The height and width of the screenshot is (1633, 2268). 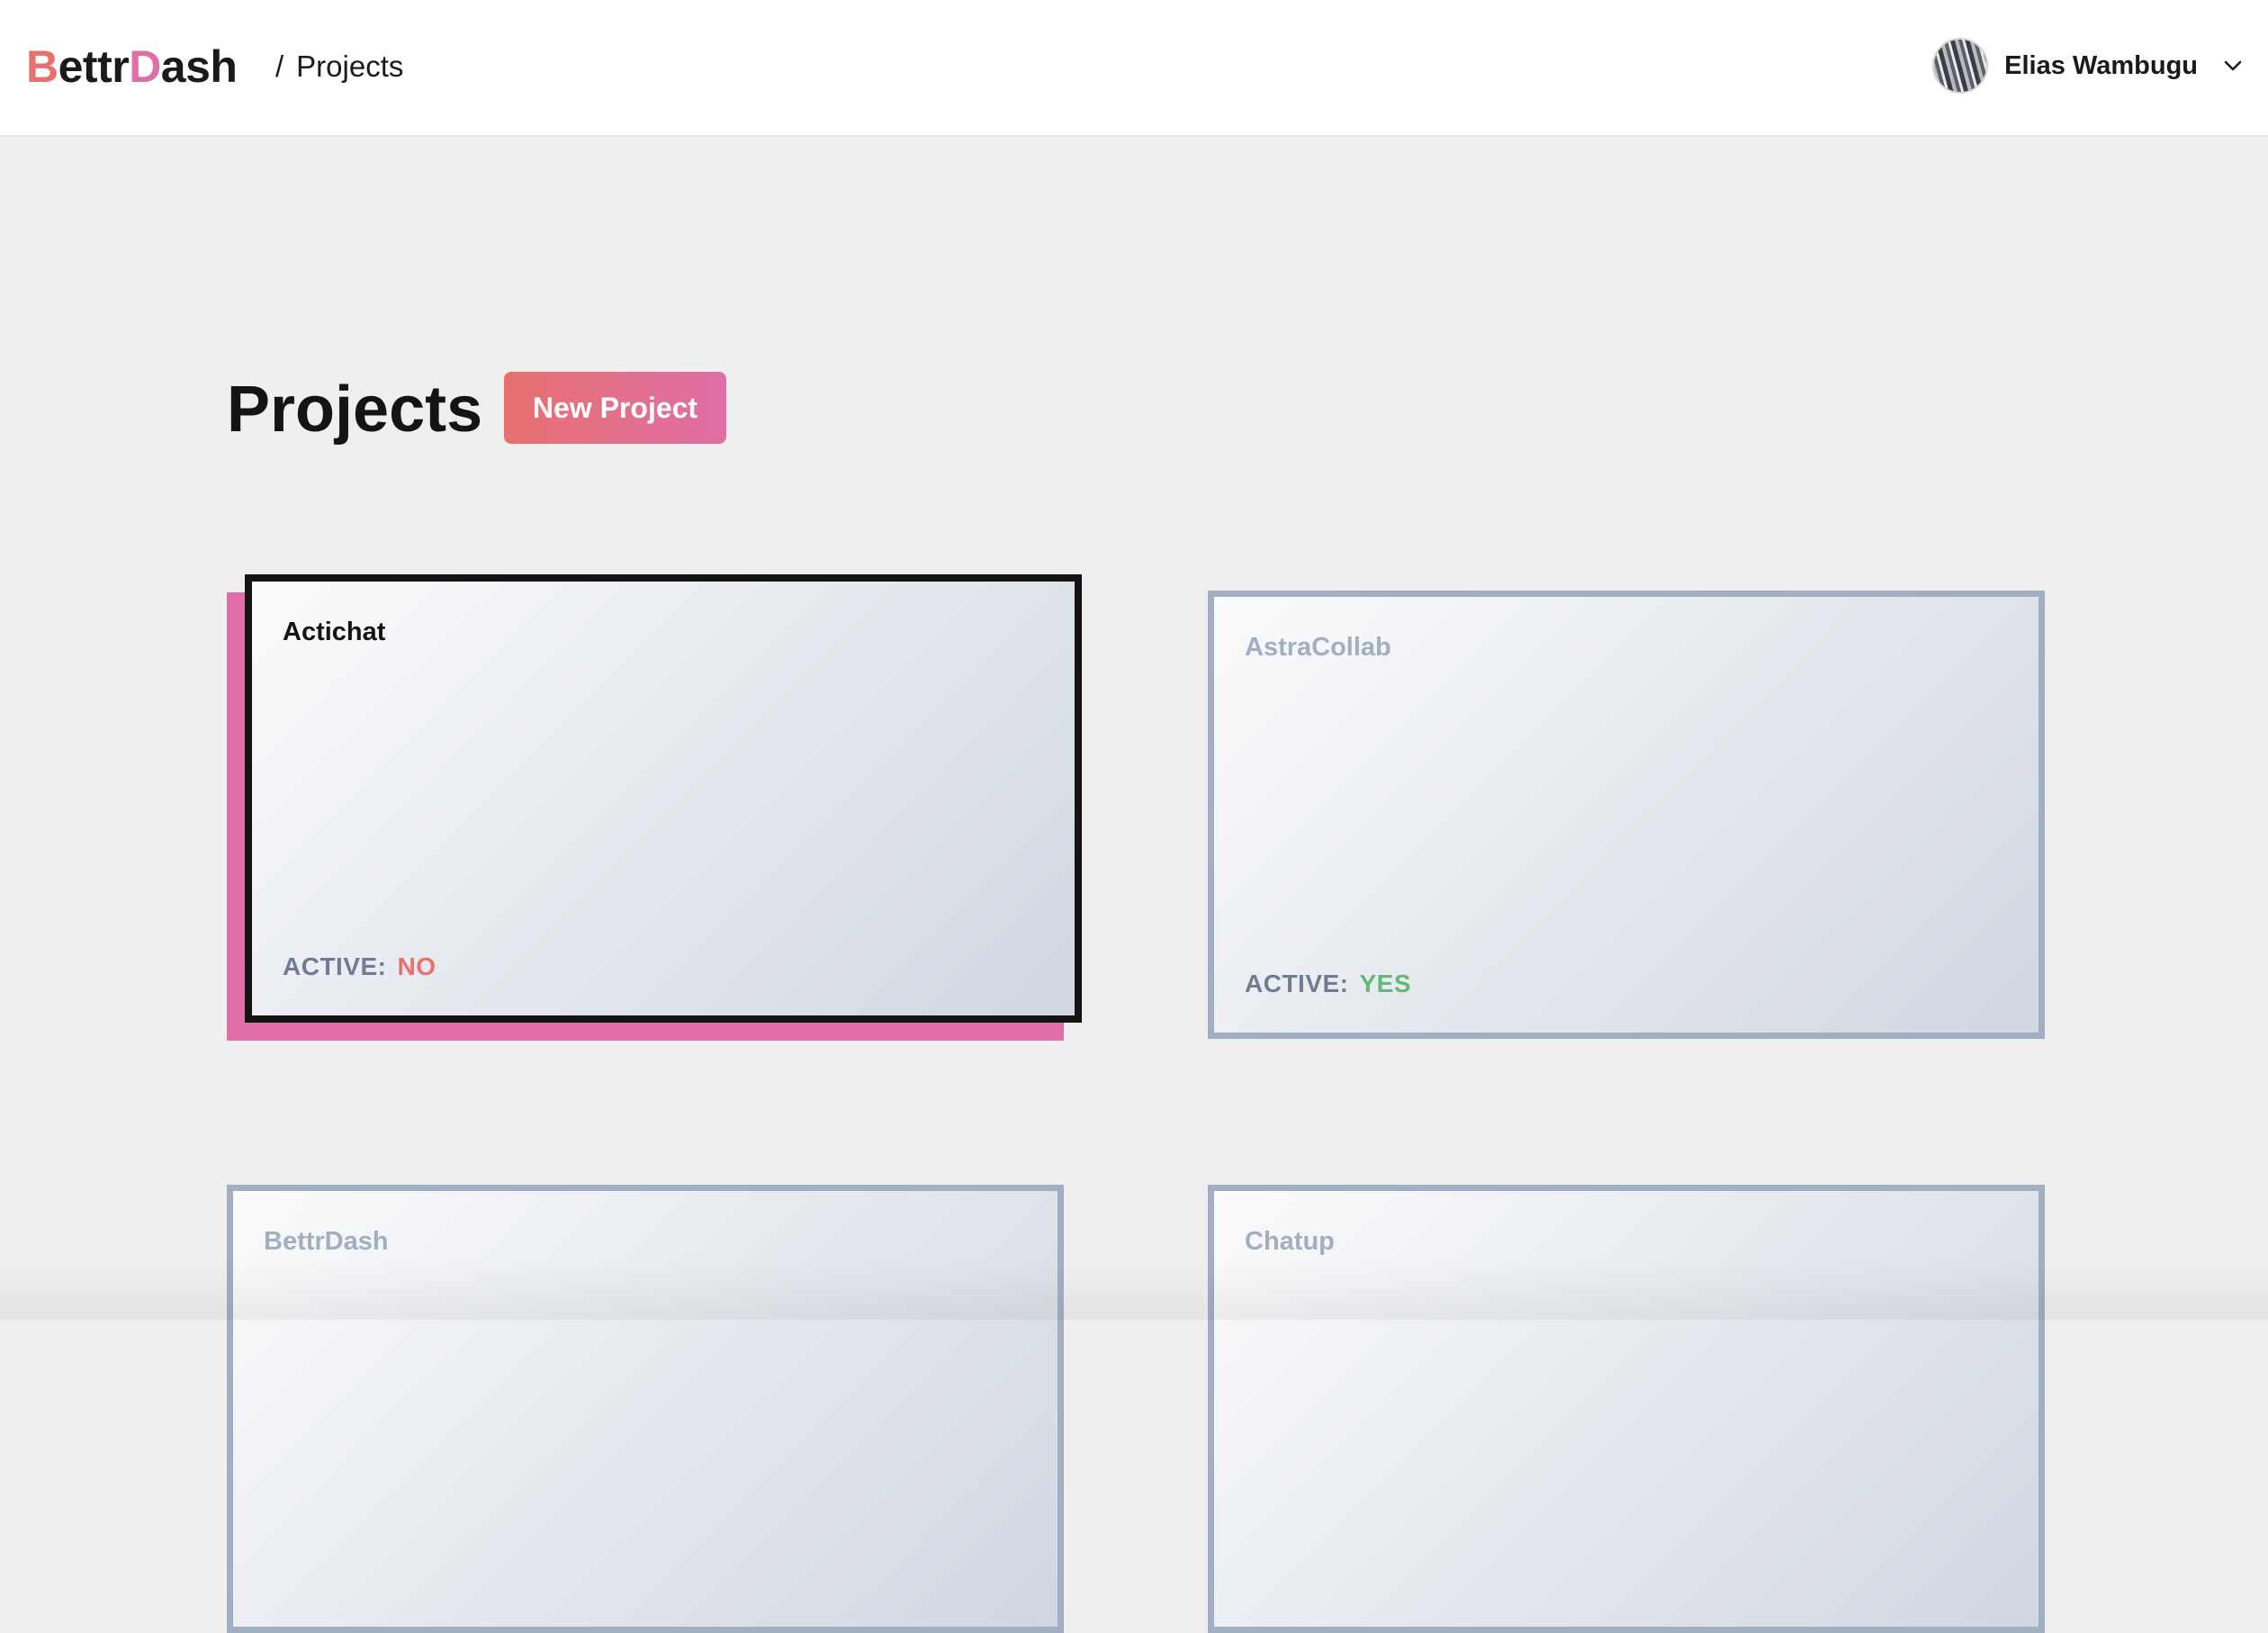 I want to click on chevron-down-glyph, so click(x=2233, y=65).